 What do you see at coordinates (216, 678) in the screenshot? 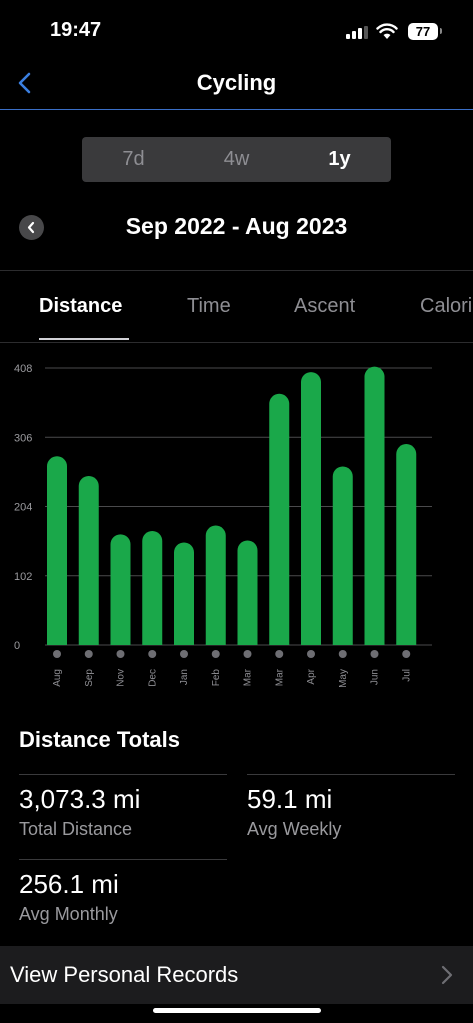
I see `x-tick-label: Feb` at bounding box center [216, 678].